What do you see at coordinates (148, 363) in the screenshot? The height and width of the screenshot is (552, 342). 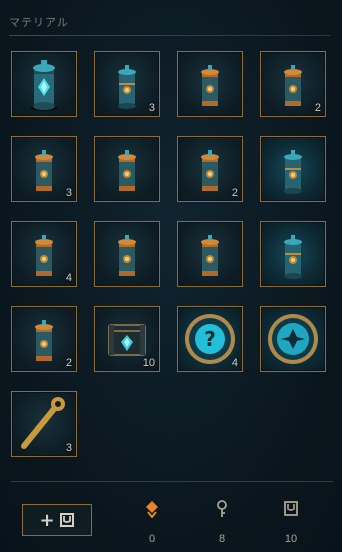 I see `item-count: 10` at bounding box center [148, 363].